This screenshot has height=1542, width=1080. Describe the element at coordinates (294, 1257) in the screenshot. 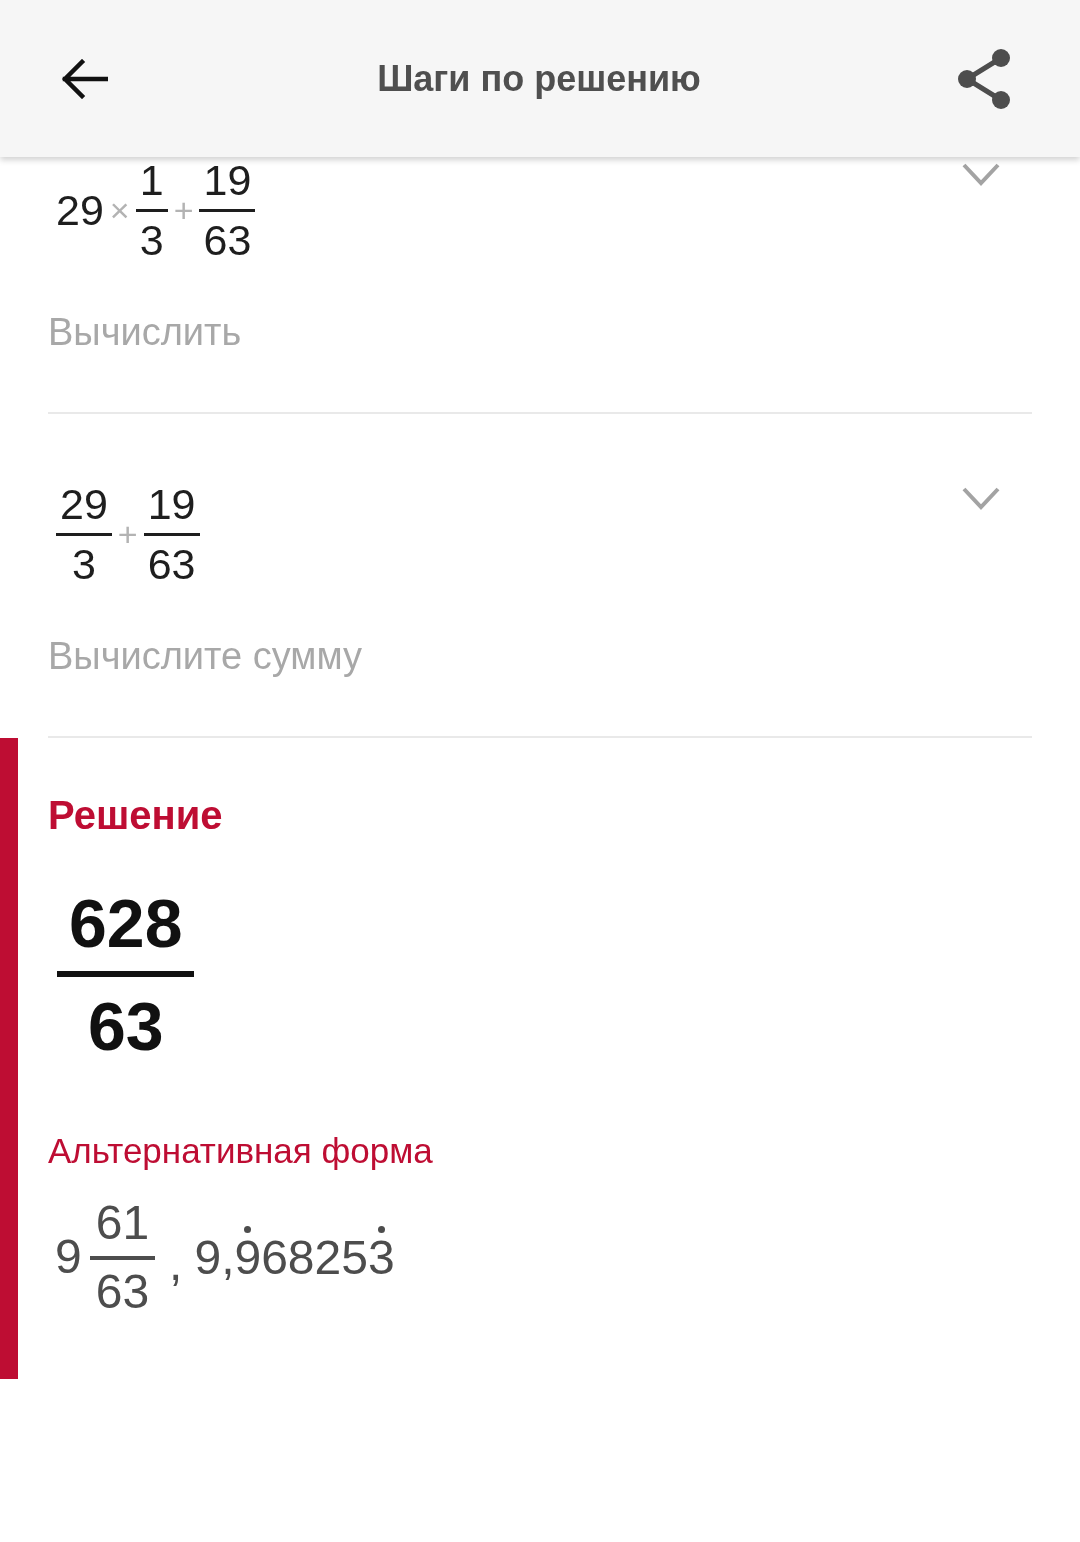

I see `repeating-decimal: 9,968253` at that location.